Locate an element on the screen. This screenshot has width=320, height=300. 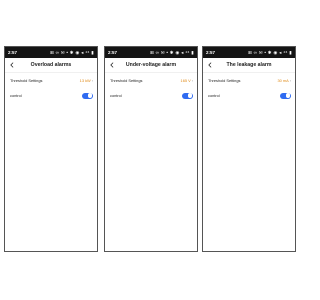
nav-bar: Under-voltage alarm is located at coordinates (151, 65).